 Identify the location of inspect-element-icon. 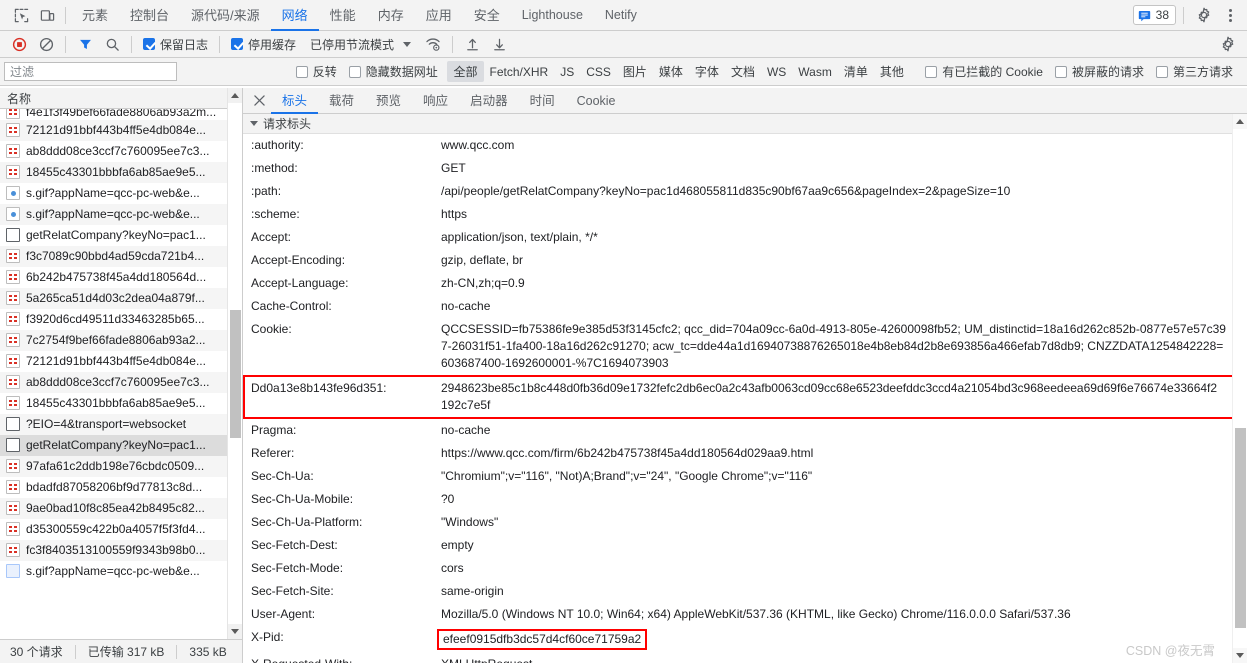
(21, 15).